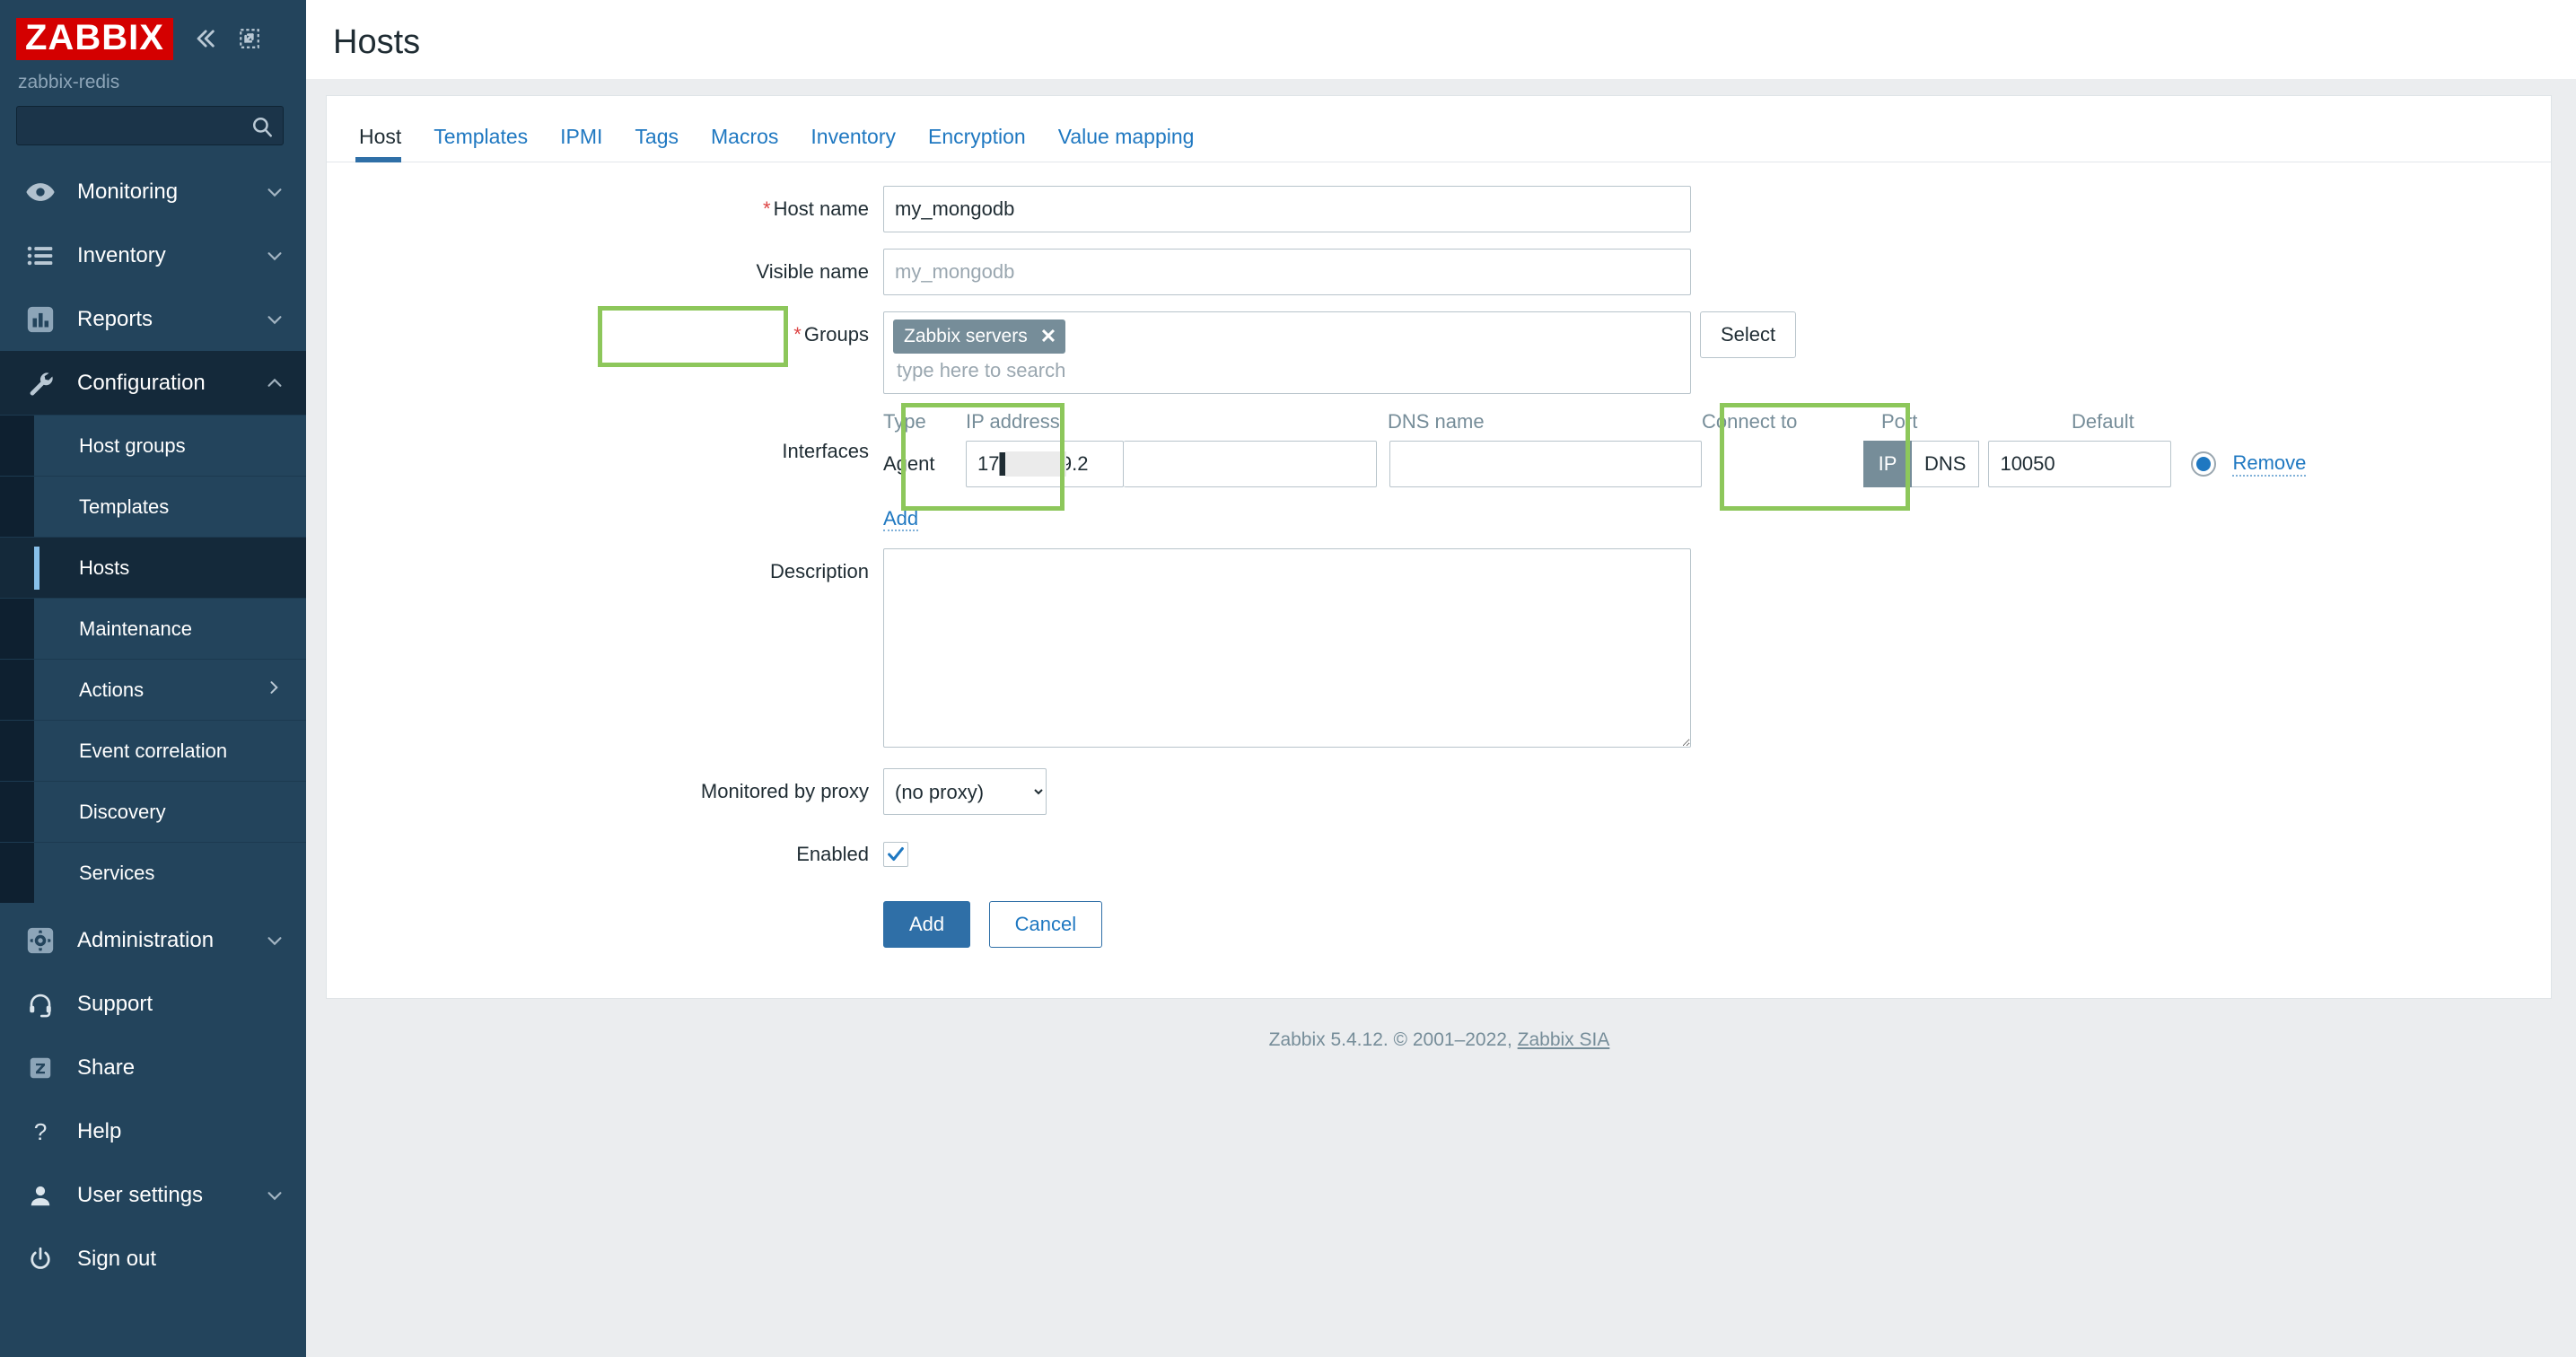 This screenshot has height=1357, width=2576. What do you see at coordinates (1045, 924) in the screenshot?
I see `cancel-button: Cancel` at bounding box center [1045, 924].